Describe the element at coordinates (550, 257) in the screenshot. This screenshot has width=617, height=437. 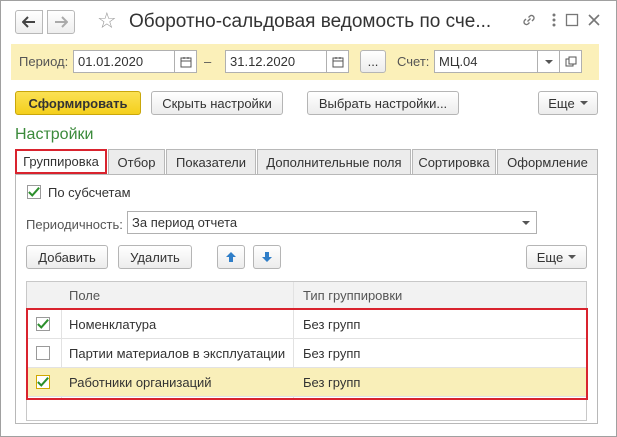
I see `table-more-label: Еще` at that location.